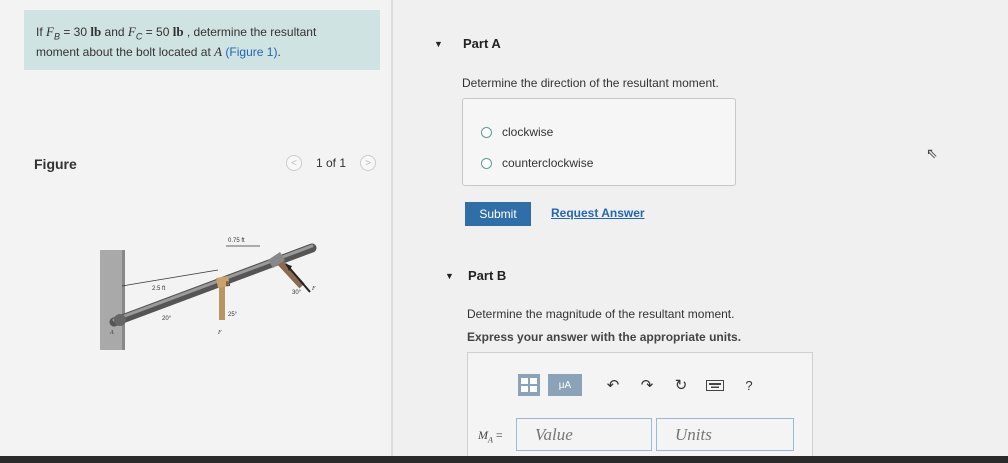 This screenshot has width=1008, height=463. I want to click on template-icon, so click(529, 385).